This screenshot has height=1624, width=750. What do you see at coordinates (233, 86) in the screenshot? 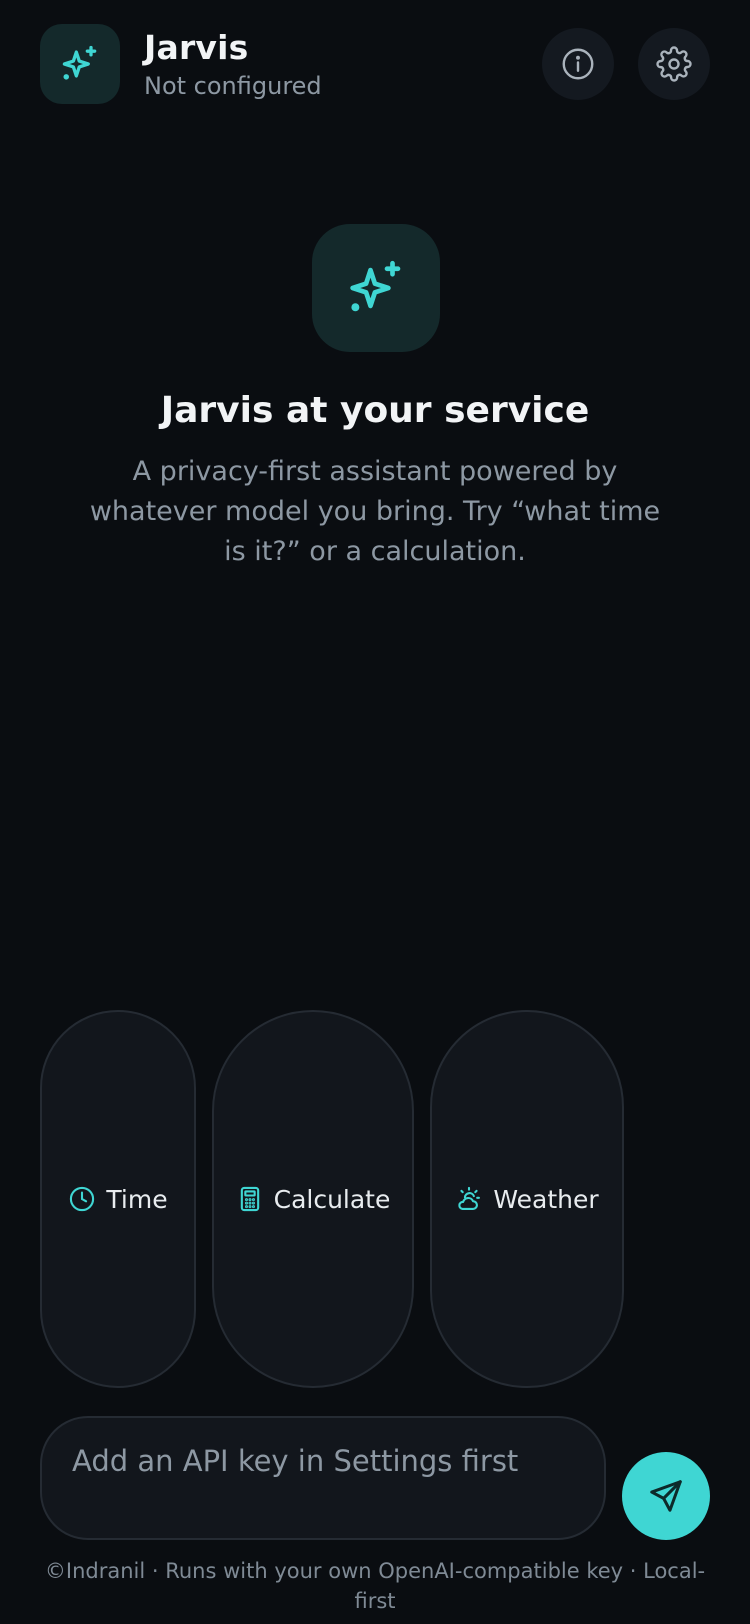
I see `config-status: Not configured` at bounding box center [233, 86].